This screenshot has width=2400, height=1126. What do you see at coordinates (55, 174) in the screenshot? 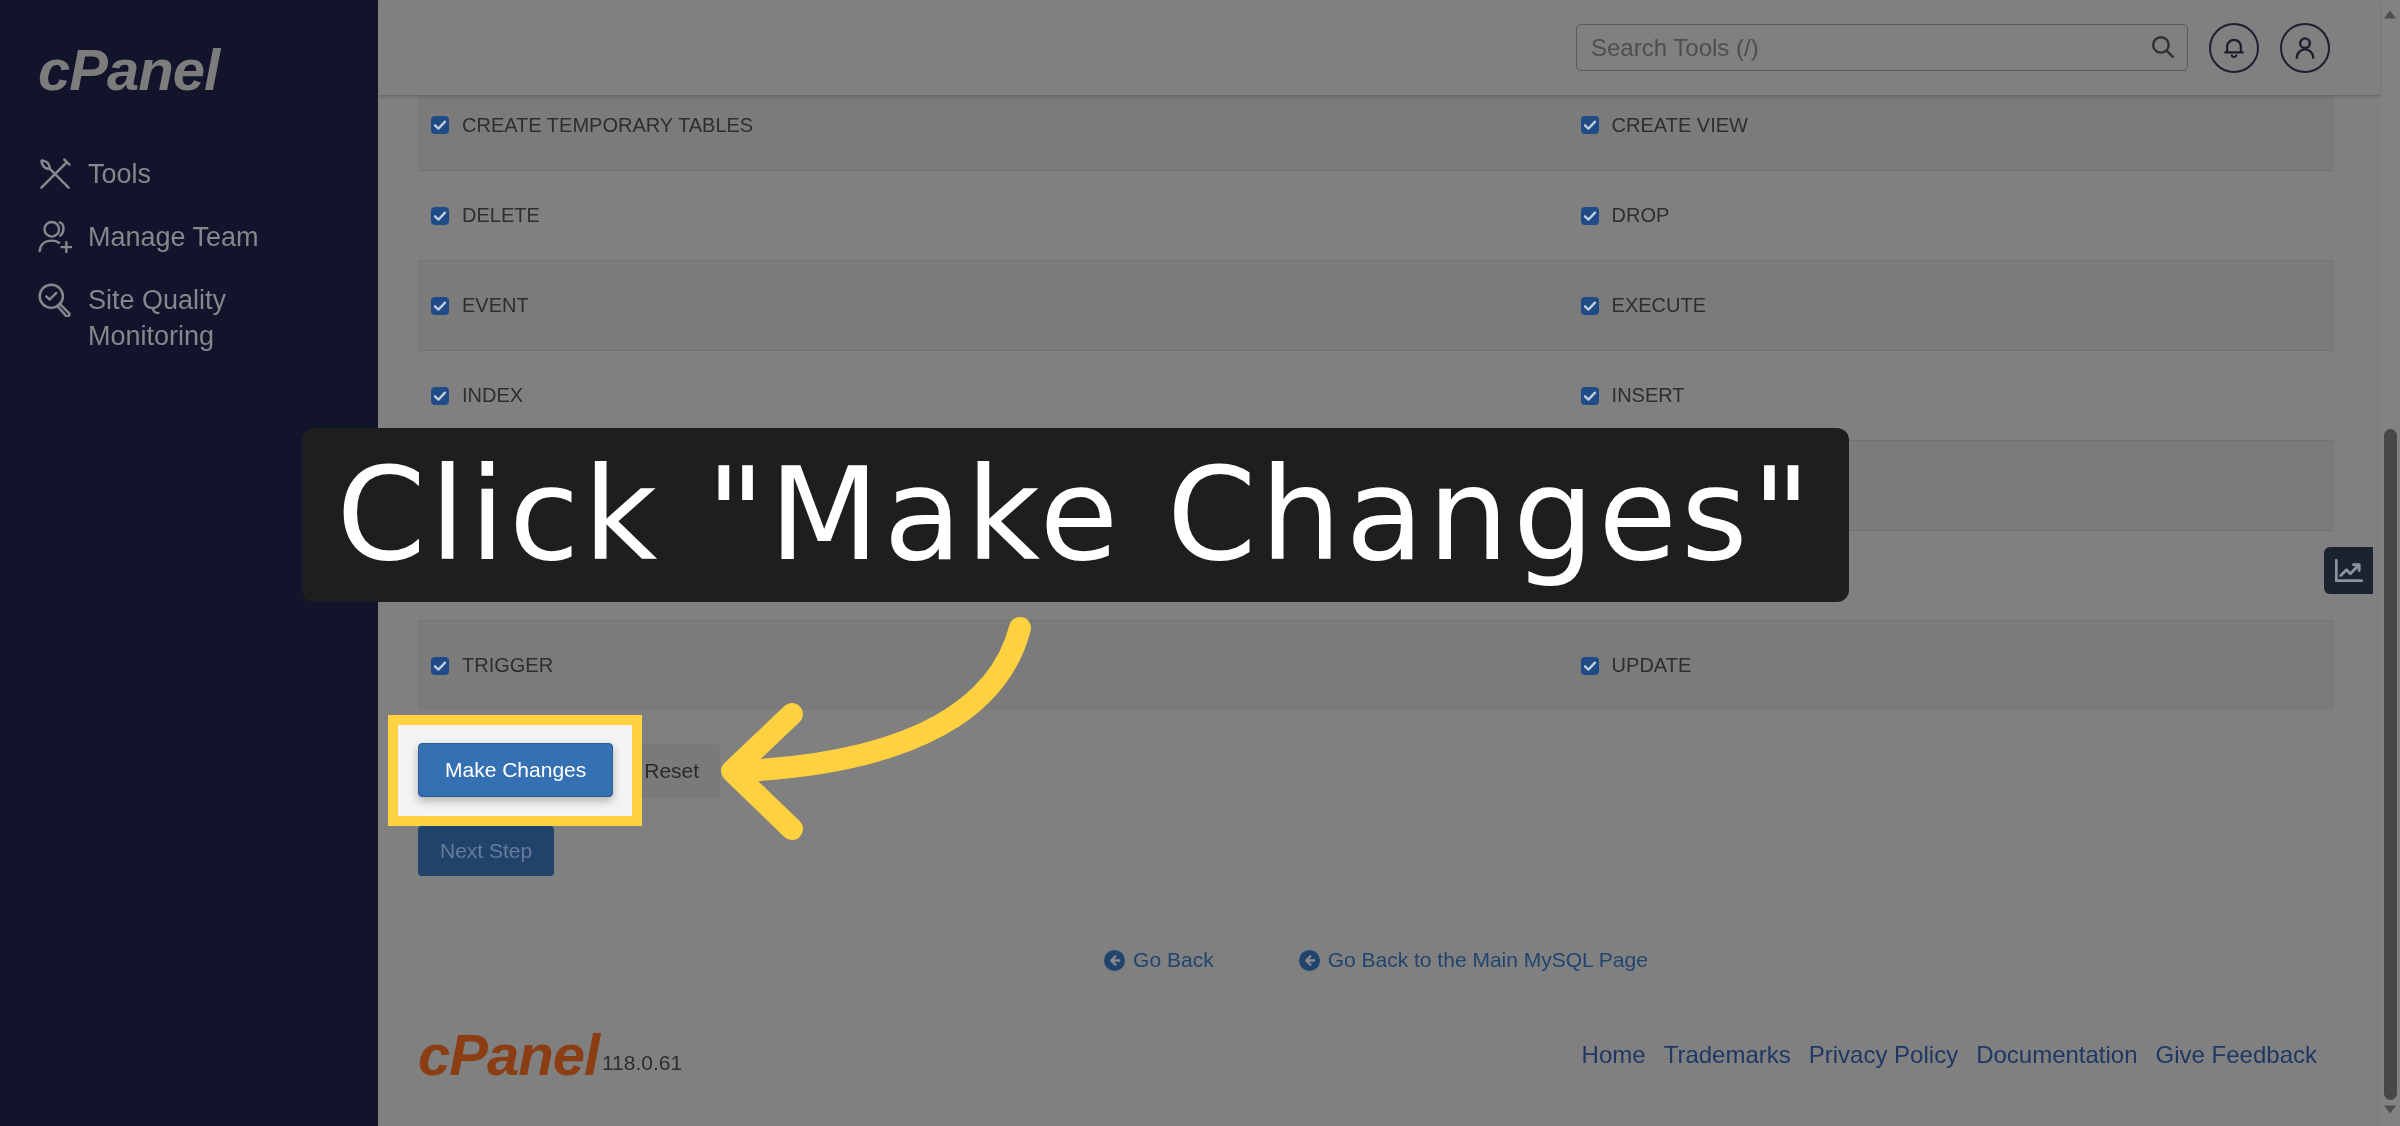
I see `tools-icon` at bounding box center [55, 174].